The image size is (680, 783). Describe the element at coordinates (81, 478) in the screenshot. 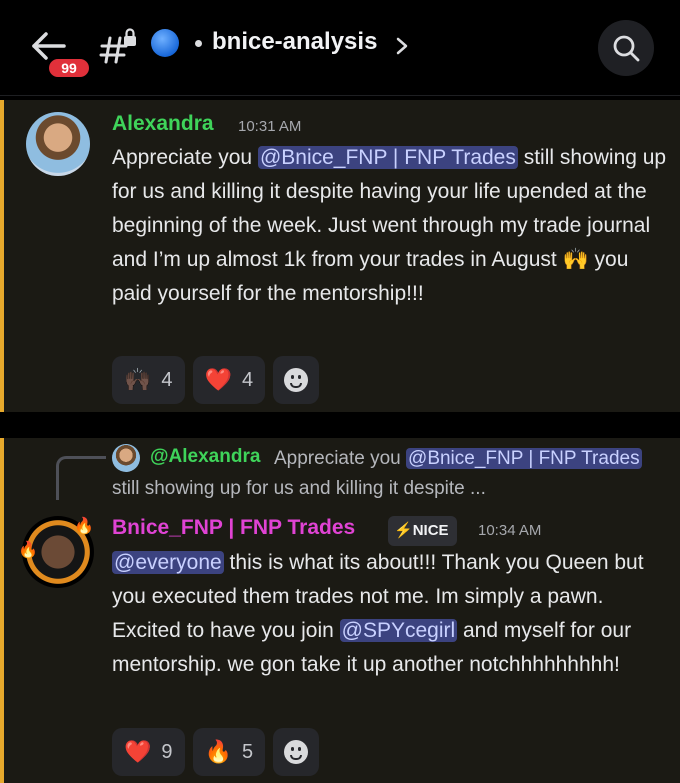

I see `reply-connector` at that location.